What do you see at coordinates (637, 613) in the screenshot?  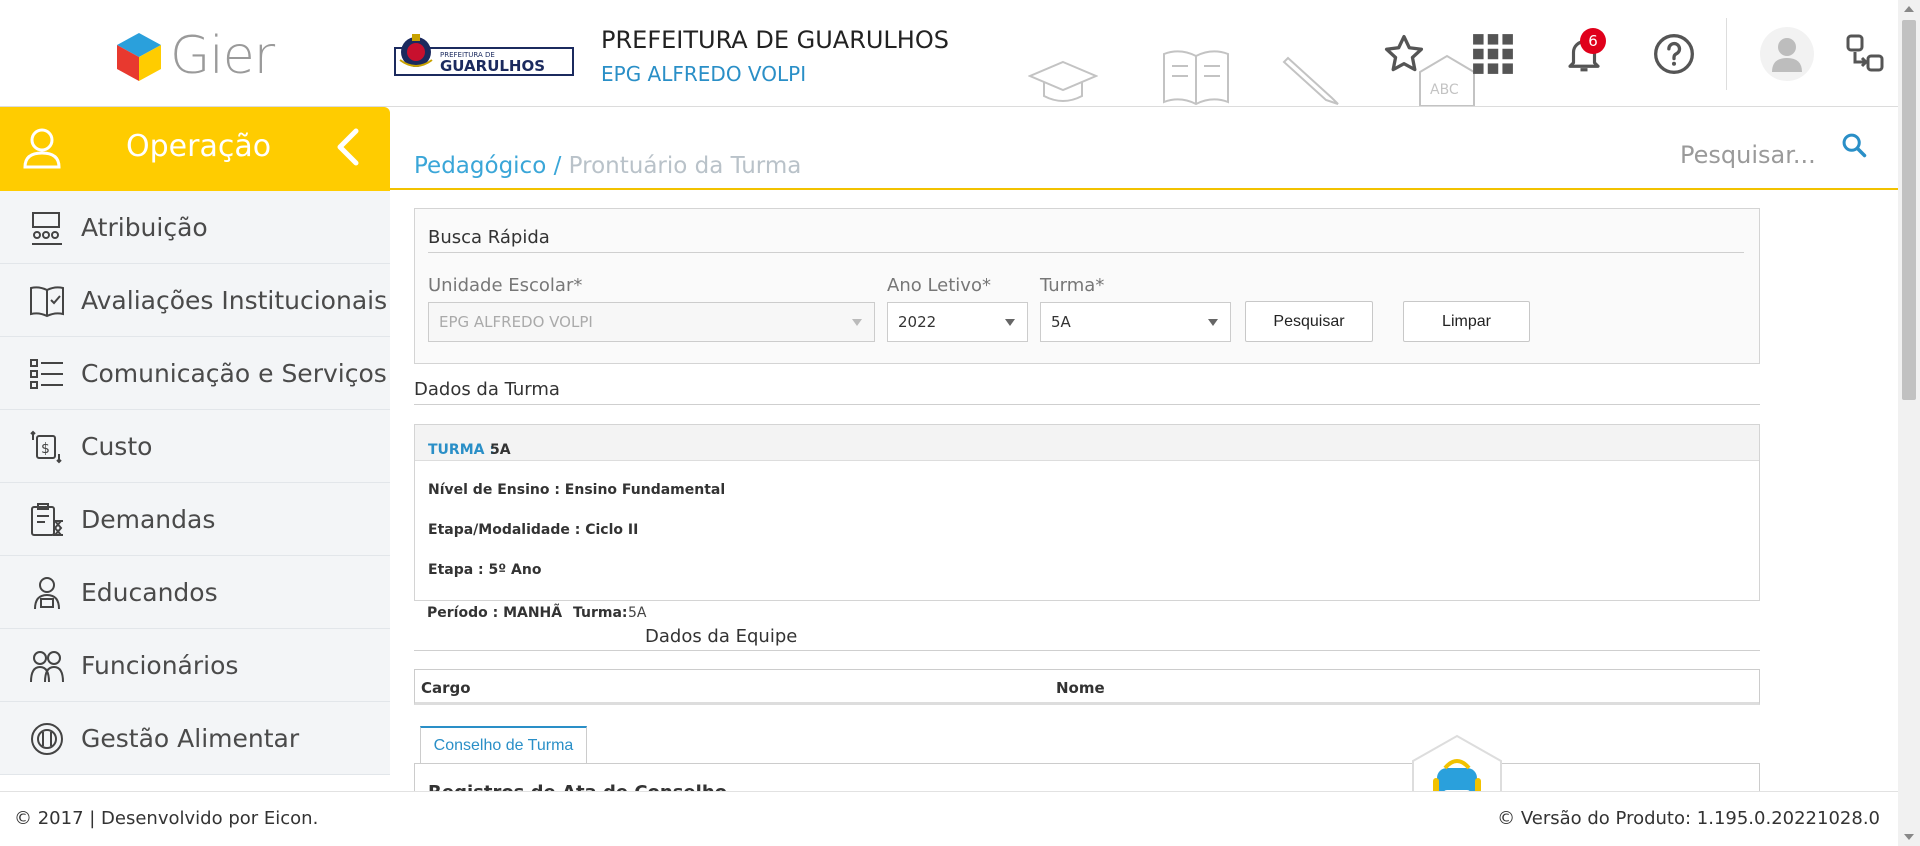 I see `turma-summary-value: 5A` at bounding box center [637, 613].